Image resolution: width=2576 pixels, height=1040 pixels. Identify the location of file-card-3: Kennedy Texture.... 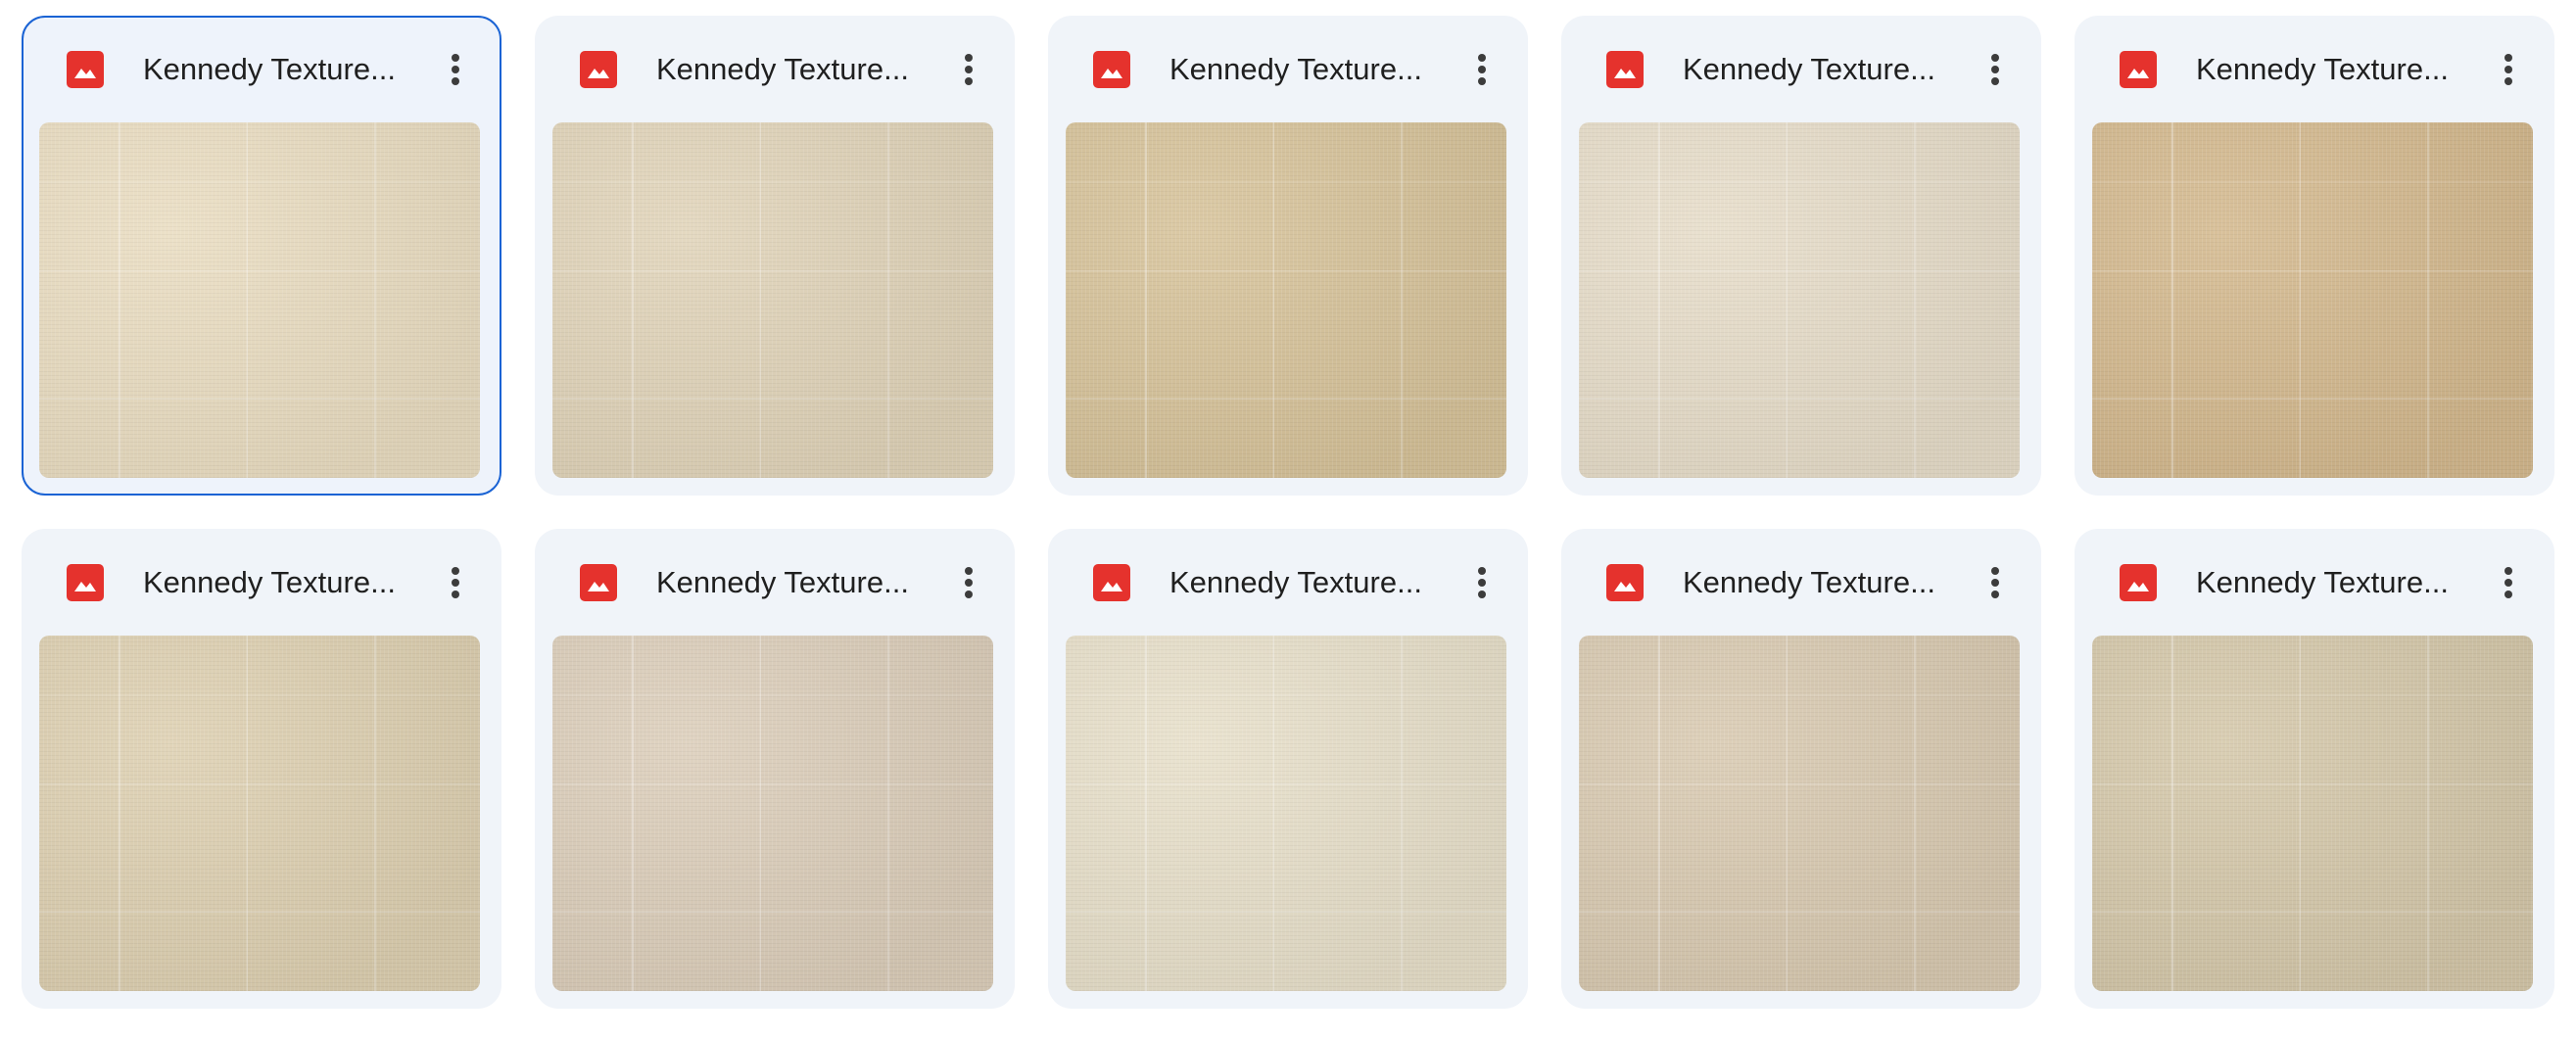
(1288, 256).